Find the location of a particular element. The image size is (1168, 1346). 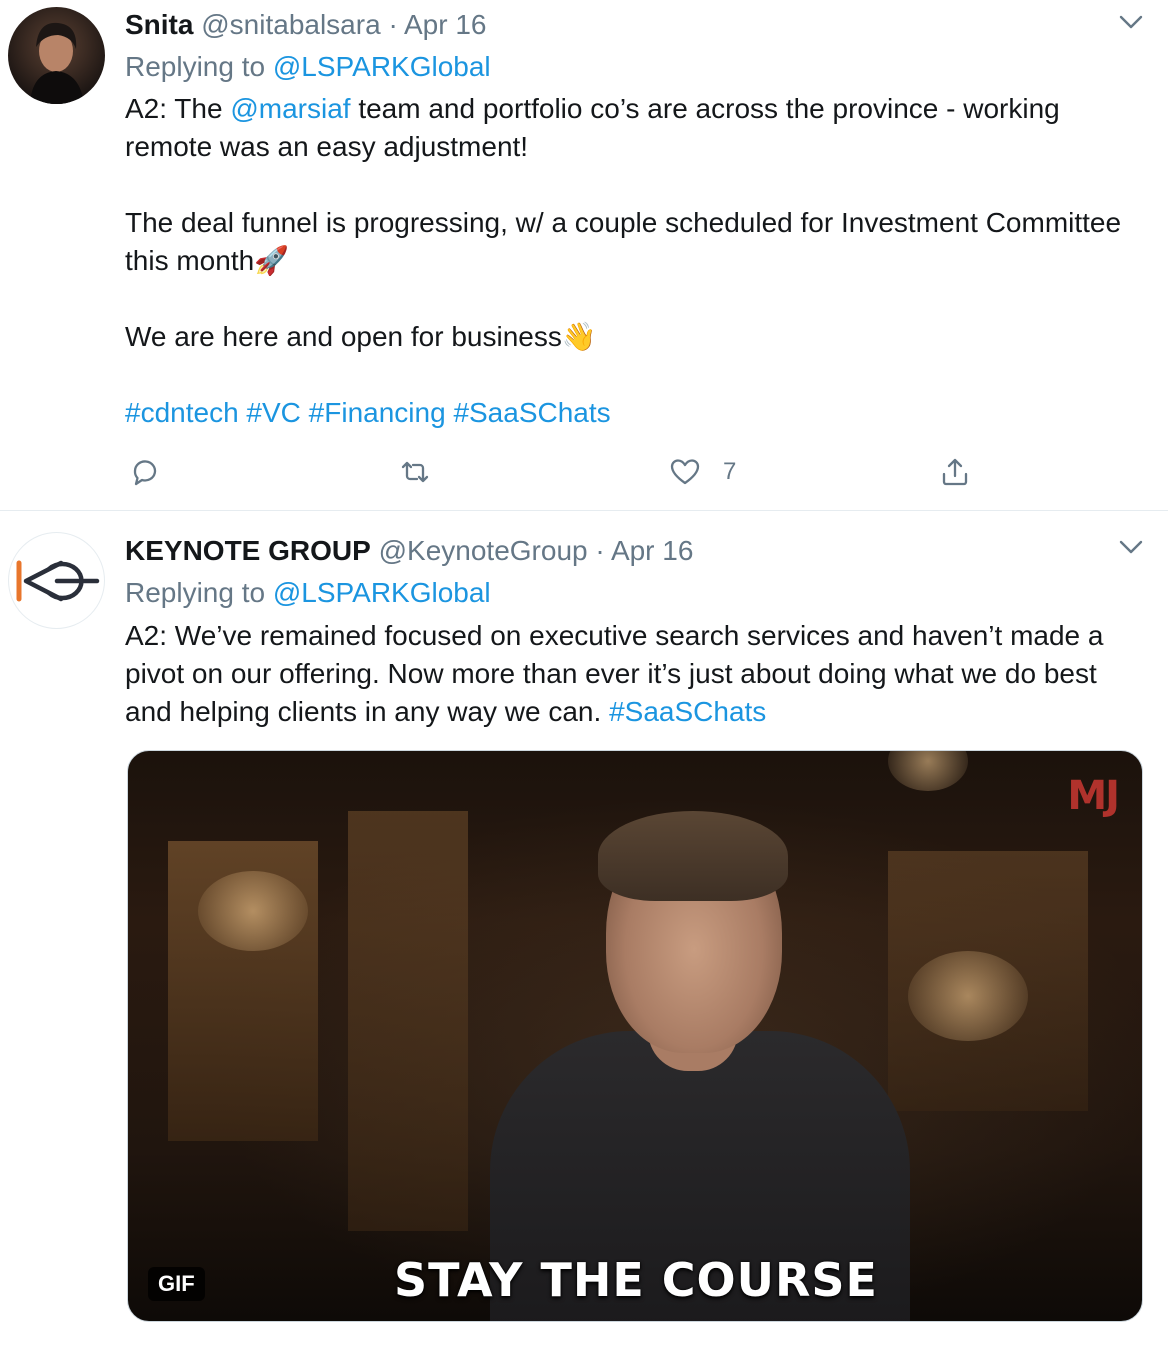

share-button is located at coordinates (955, 472).